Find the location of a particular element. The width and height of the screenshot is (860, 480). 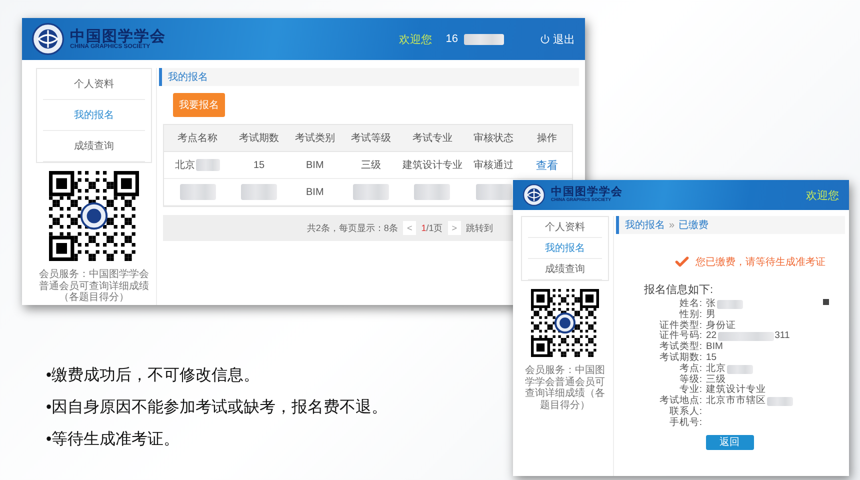

field-label: 手机号: is located at coordinates (685, 423).